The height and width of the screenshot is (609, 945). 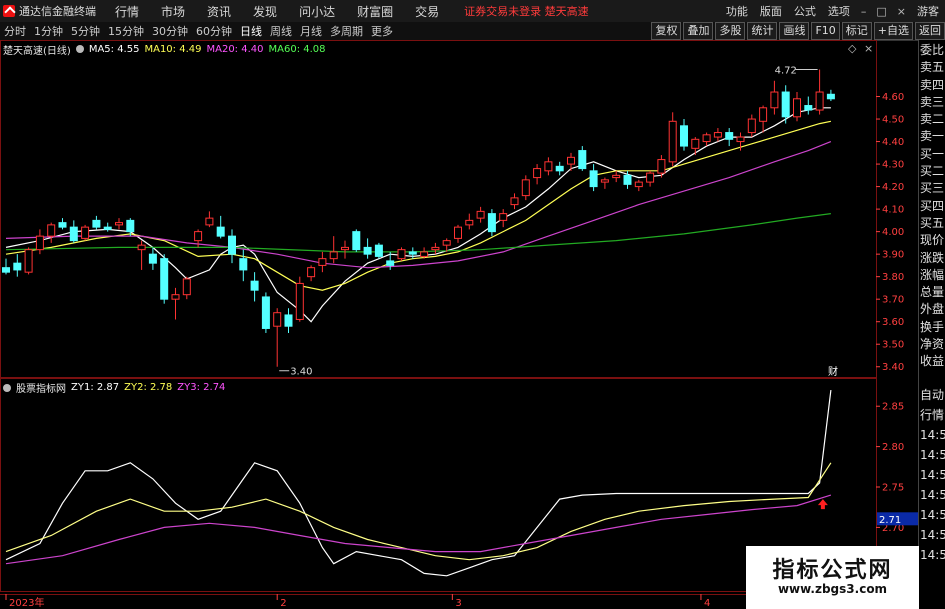 I want to click on high-marker-label: 4.72, so click(x=786, y=71).